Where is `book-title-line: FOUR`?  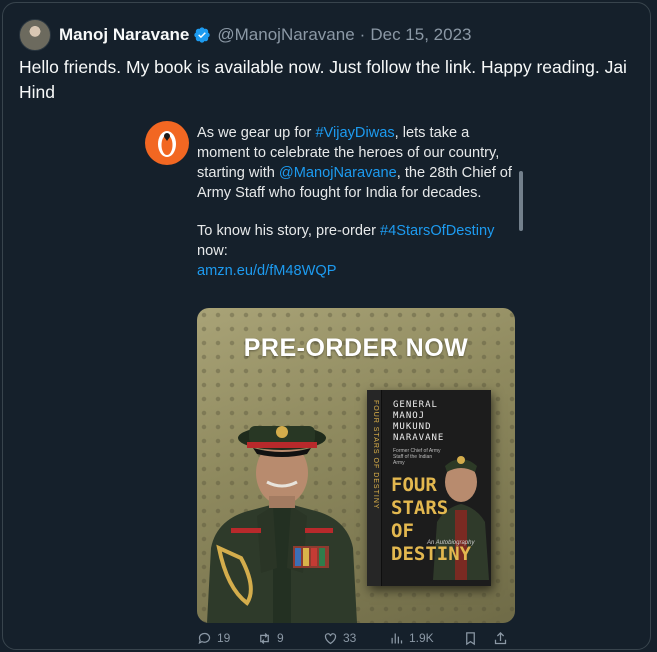 book-title-line: FOUR is located at coordinates (414, 485).